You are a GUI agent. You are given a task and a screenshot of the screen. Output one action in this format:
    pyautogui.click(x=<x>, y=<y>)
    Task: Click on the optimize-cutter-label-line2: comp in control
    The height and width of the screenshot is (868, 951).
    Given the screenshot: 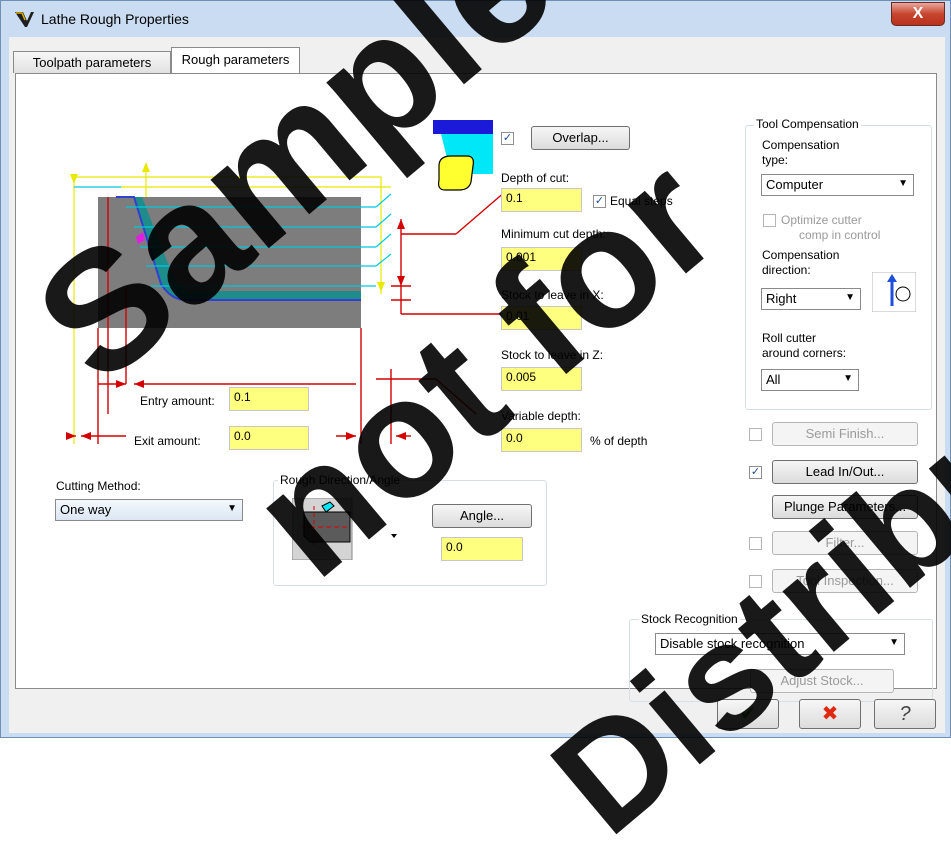 What is the action you would take?
    pyautogui.click(x=840, y=235)
    